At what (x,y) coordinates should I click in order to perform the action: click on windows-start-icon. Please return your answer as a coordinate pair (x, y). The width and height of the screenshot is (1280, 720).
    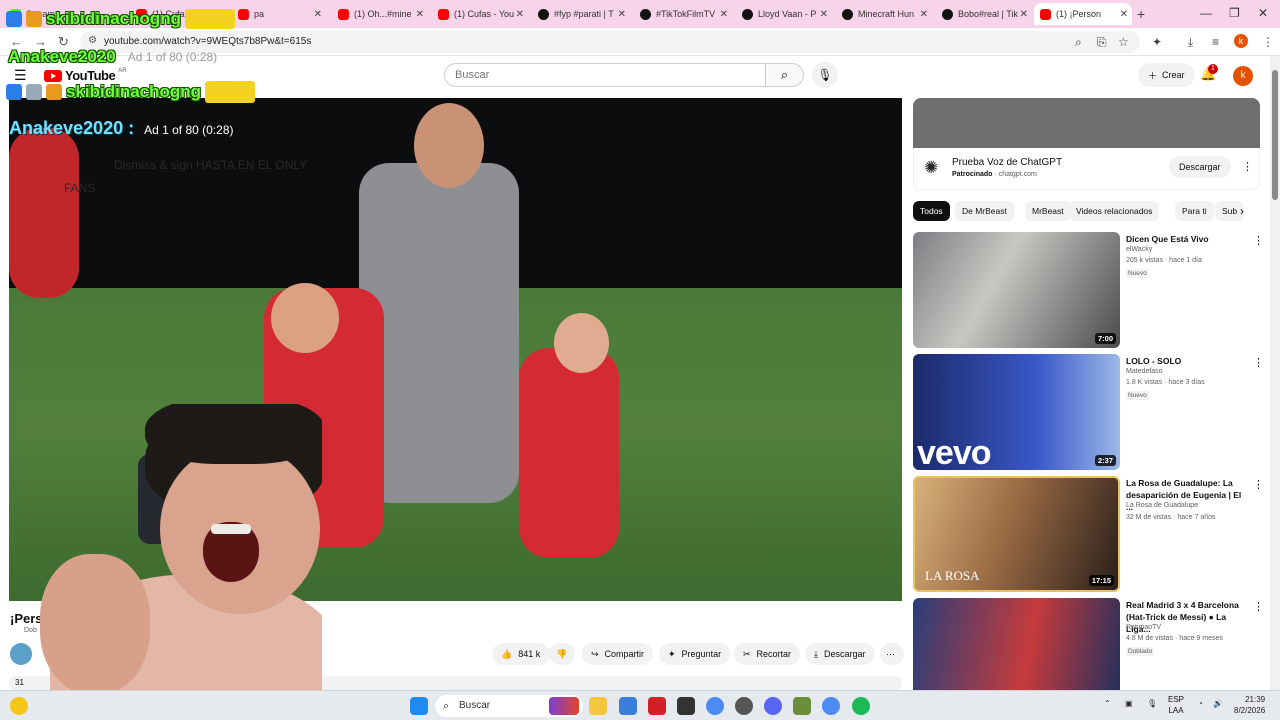
    Looking at the image, I should click on (419, 706).